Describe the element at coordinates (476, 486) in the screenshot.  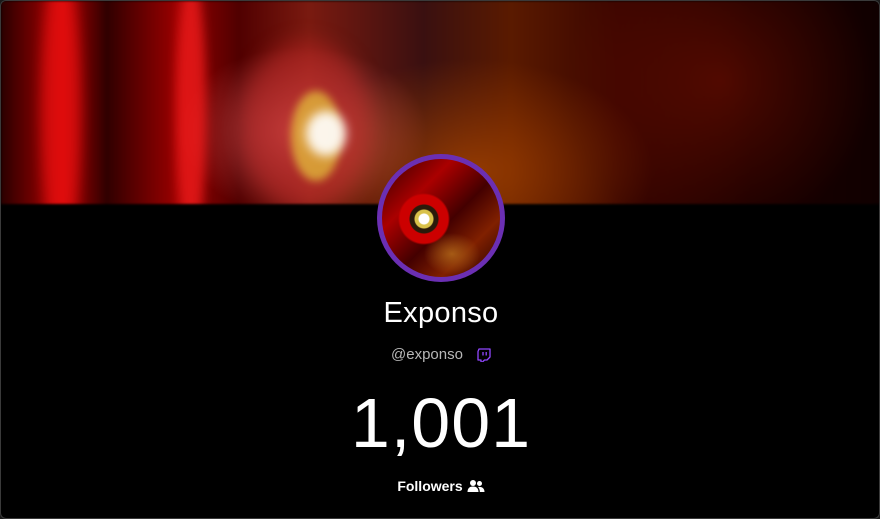
I see `people-icon` at that location.